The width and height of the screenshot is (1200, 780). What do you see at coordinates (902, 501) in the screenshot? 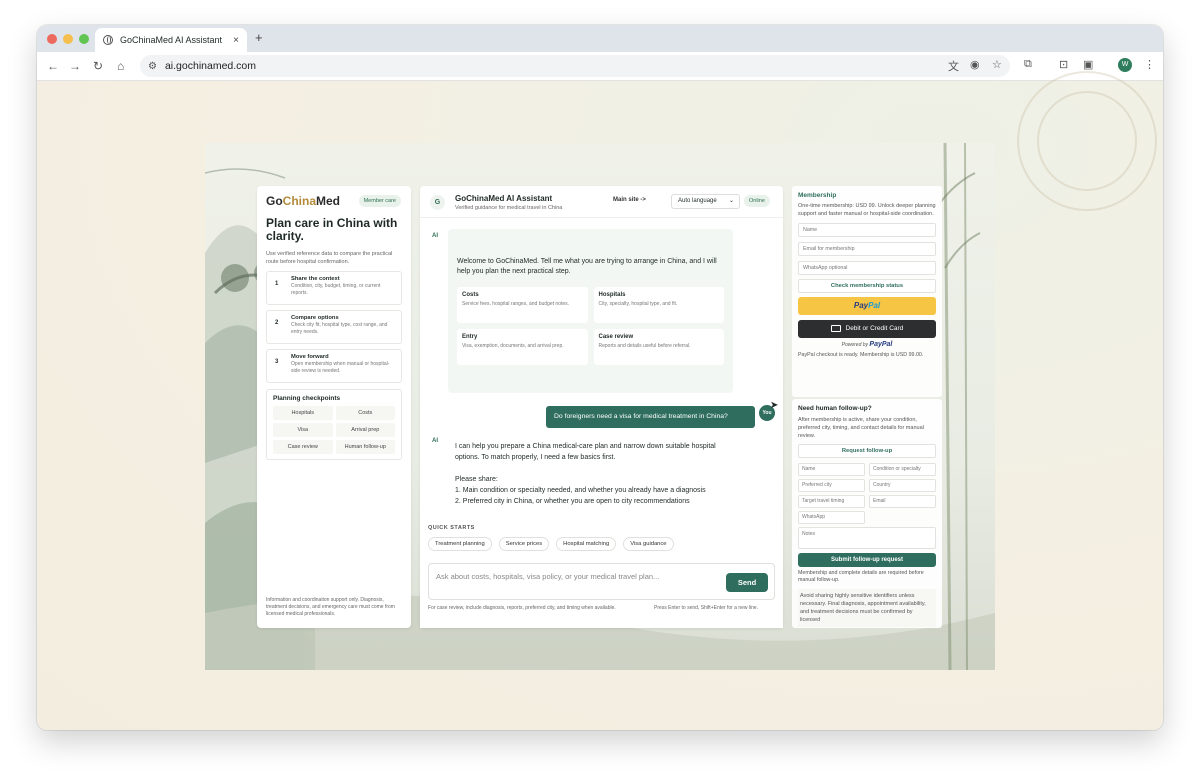
I see `fu-email-field: Email` at bounding box center [902, 501].